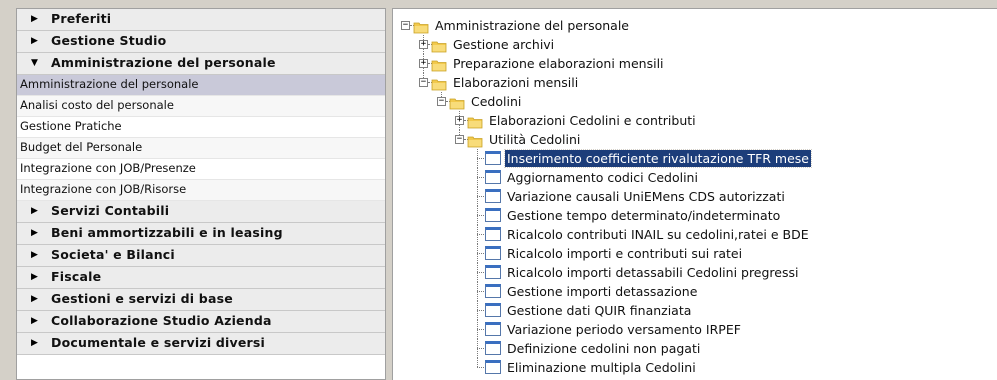 The height and width of the screenshot is (380, 997). I want to click on tree-folder-row: + Elaborazioni Cedolini e contributi, so click(695, 120).